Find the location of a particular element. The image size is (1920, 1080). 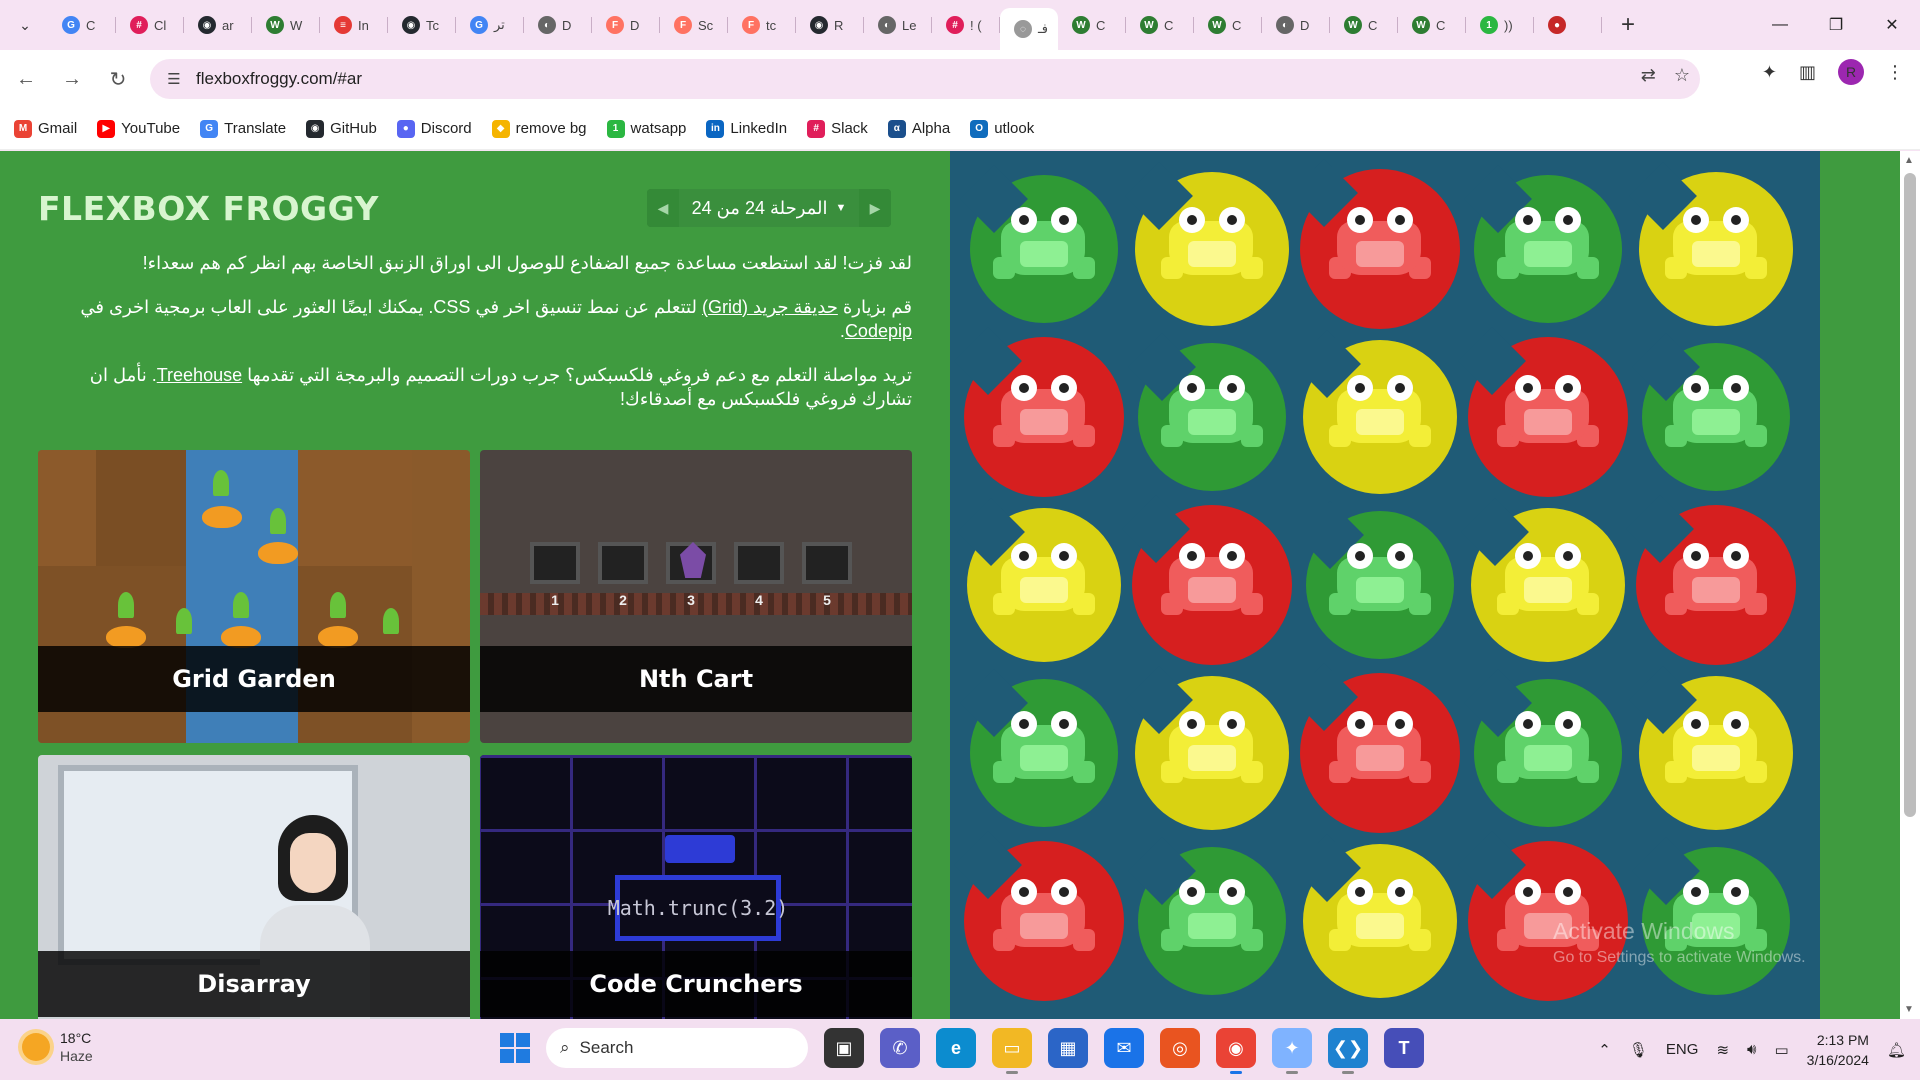

teams-icon: ✆ is located at coordinates (900, 1048).